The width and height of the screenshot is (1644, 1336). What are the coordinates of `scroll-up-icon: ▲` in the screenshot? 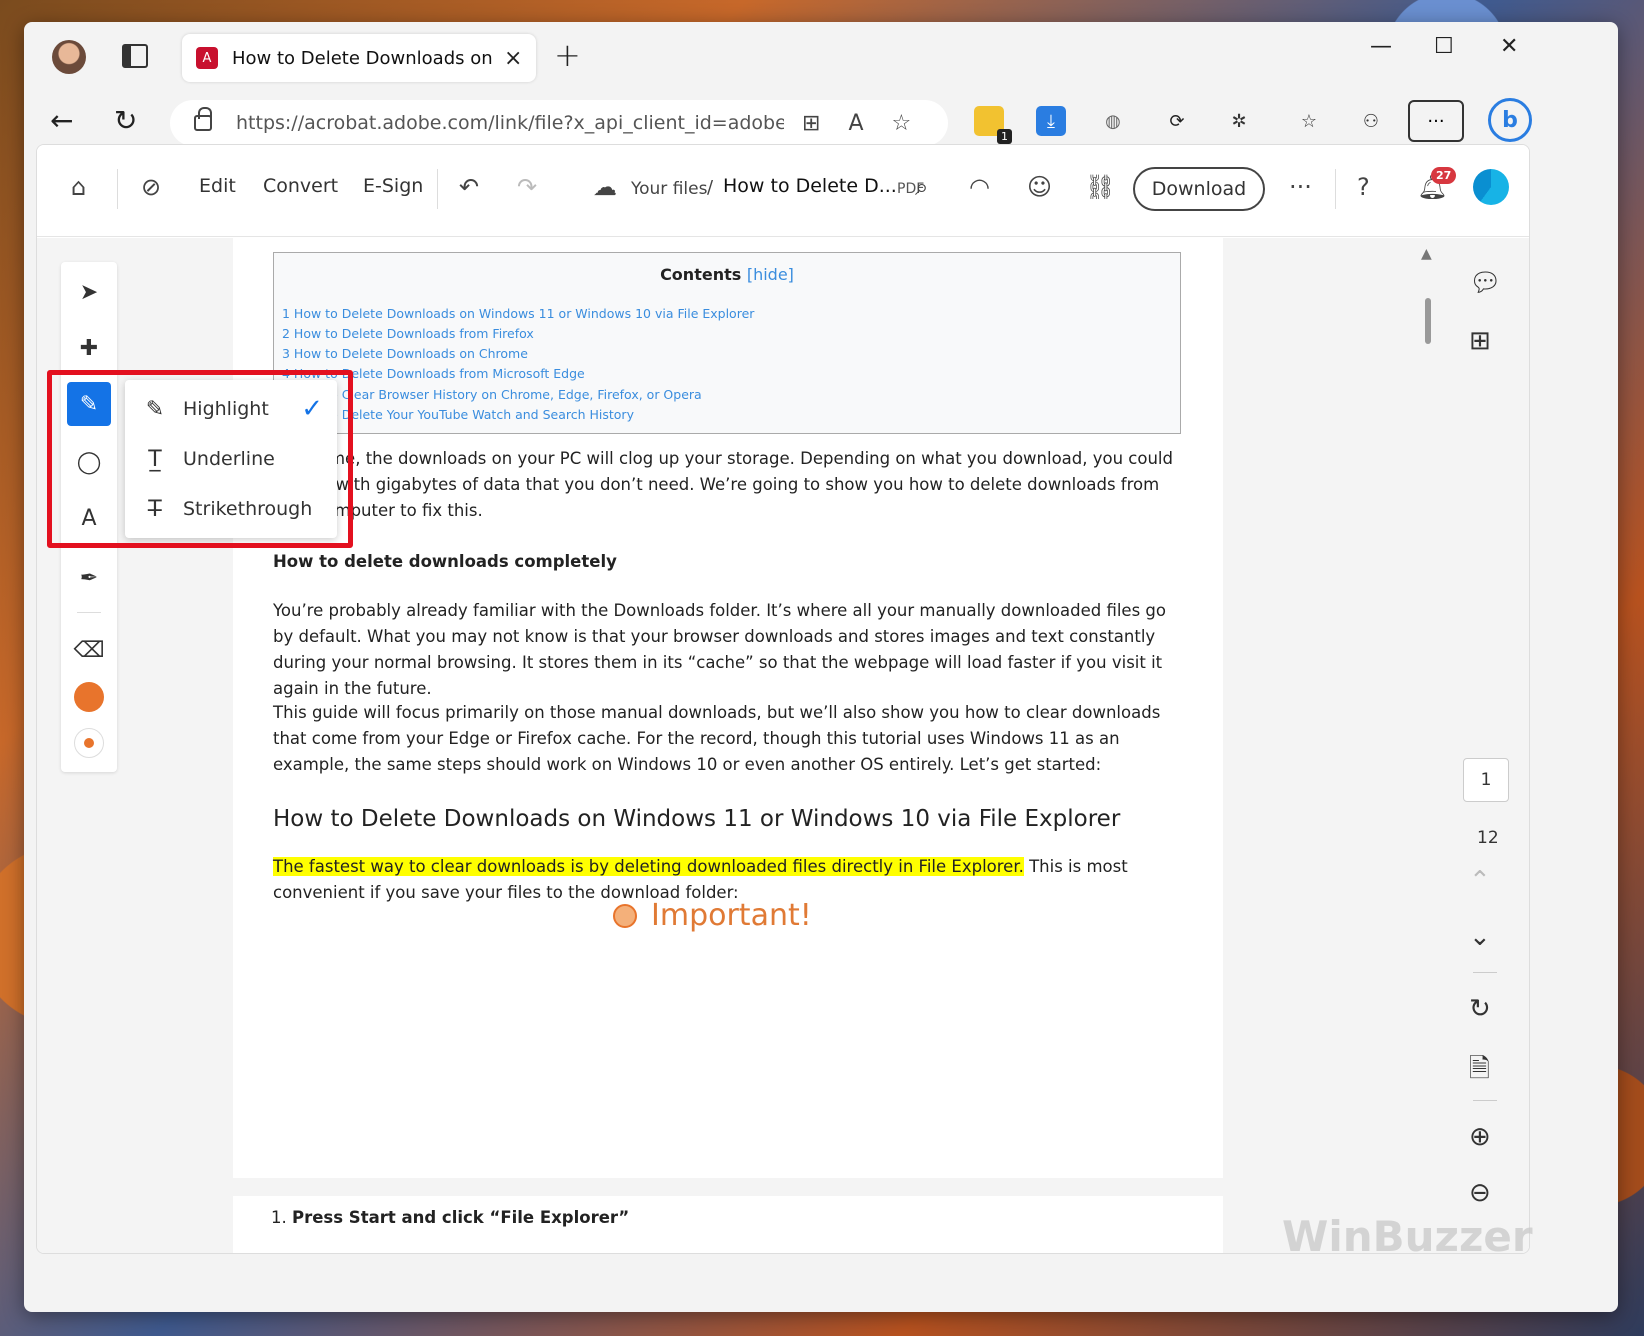 It's located at (1426, 254).